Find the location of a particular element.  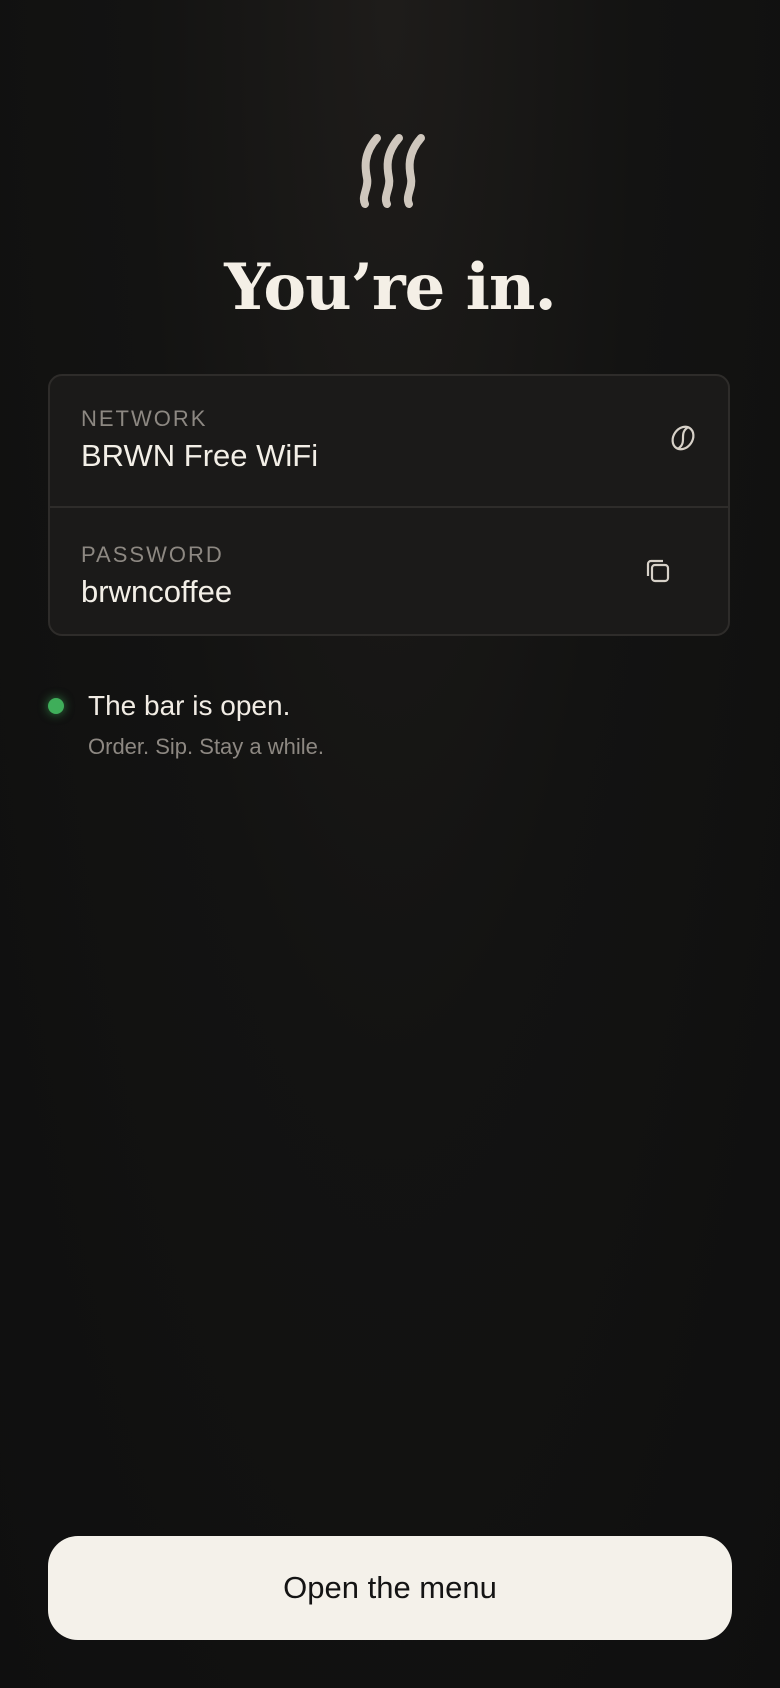

status-indicator-dot is located at coordinates (56, 706).